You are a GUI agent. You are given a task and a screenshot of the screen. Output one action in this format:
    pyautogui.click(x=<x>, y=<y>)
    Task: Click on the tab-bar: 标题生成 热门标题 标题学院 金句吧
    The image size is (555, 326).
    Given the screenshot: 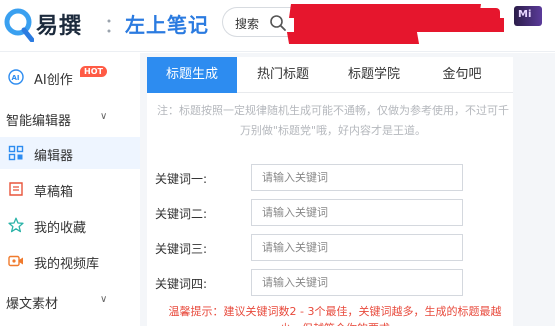 What is the action you would take?
    pyautogui.click(x=330, y=75)
    